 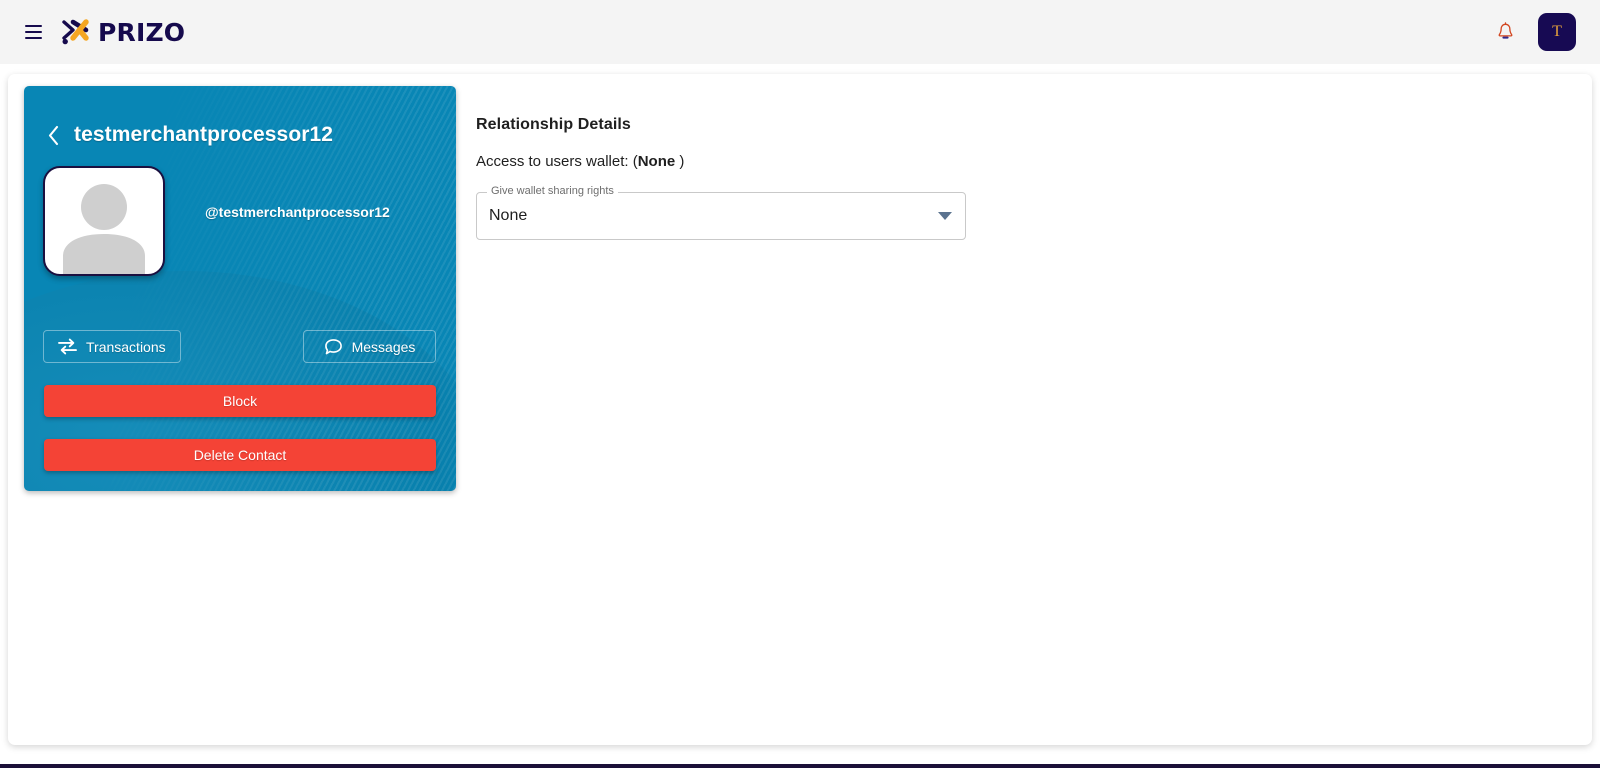 What do you see at coordinates (75, 32) in the screenshot?
I see `prizo-x-logo-icon` at bounding box center [75, 32].